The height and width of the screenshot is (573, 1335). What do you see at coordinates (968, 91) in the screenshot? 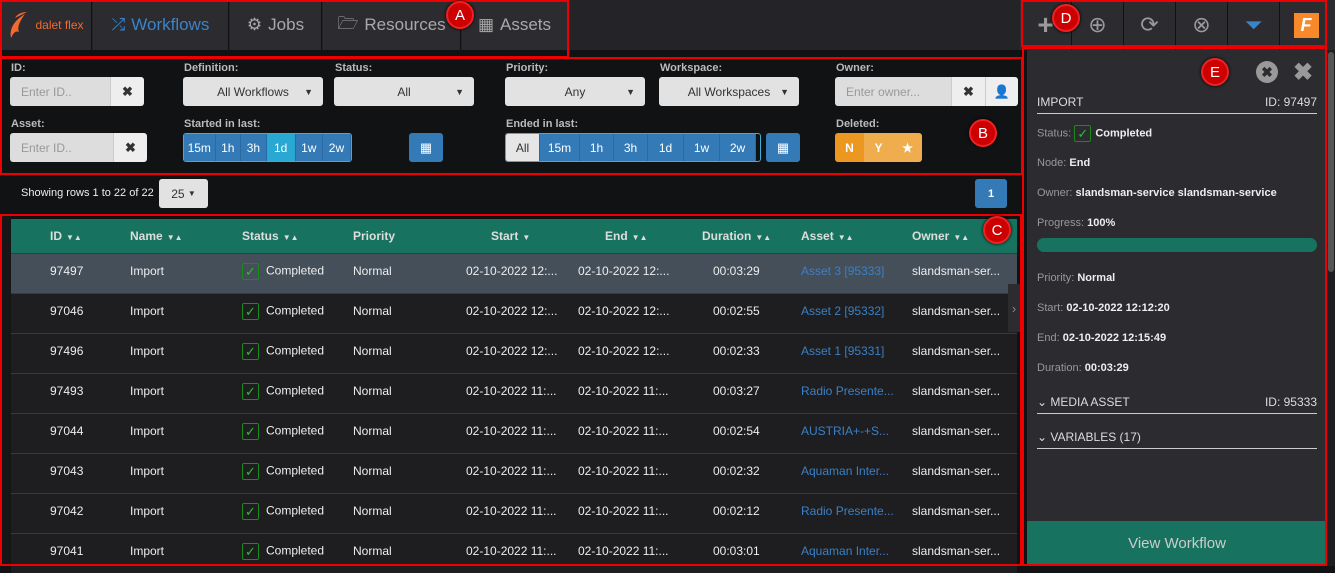
I see `clear-owner-button: ✖` at bounding box center [968, 91].